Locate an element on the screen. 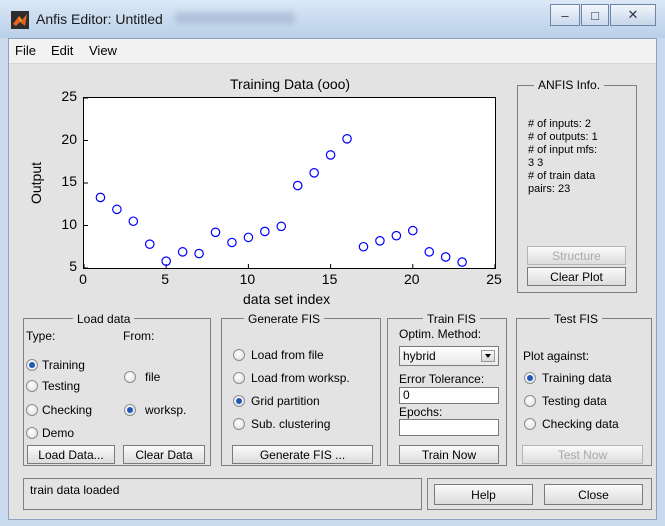 This screenshot has height=526, width=665. y-tick-label: 25 is located at coordinates (69, 96).